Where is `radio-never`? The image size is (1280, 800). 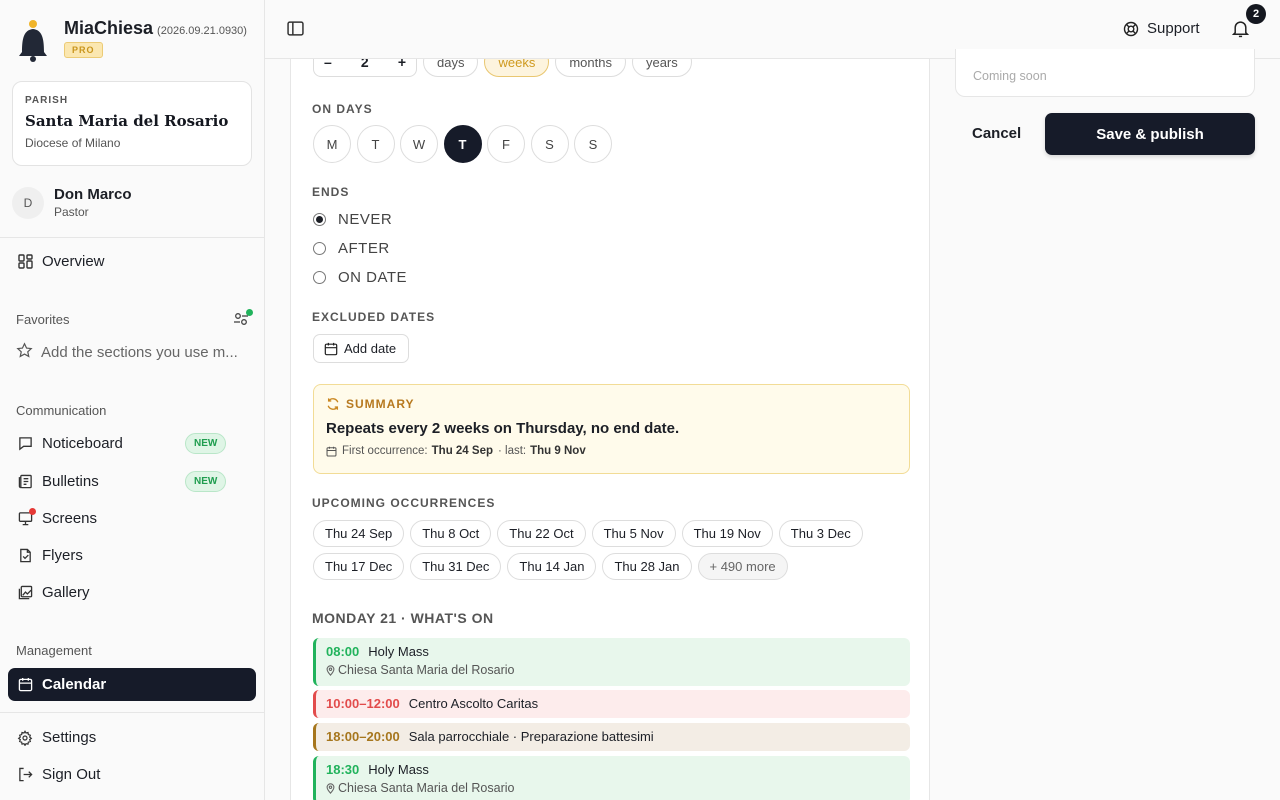 radio-never is located at coordinates (319, 219).